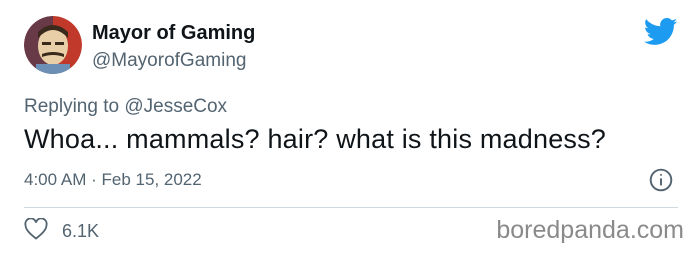  I want to click on reply-to-link: @JesseCox, so click(175, 106).